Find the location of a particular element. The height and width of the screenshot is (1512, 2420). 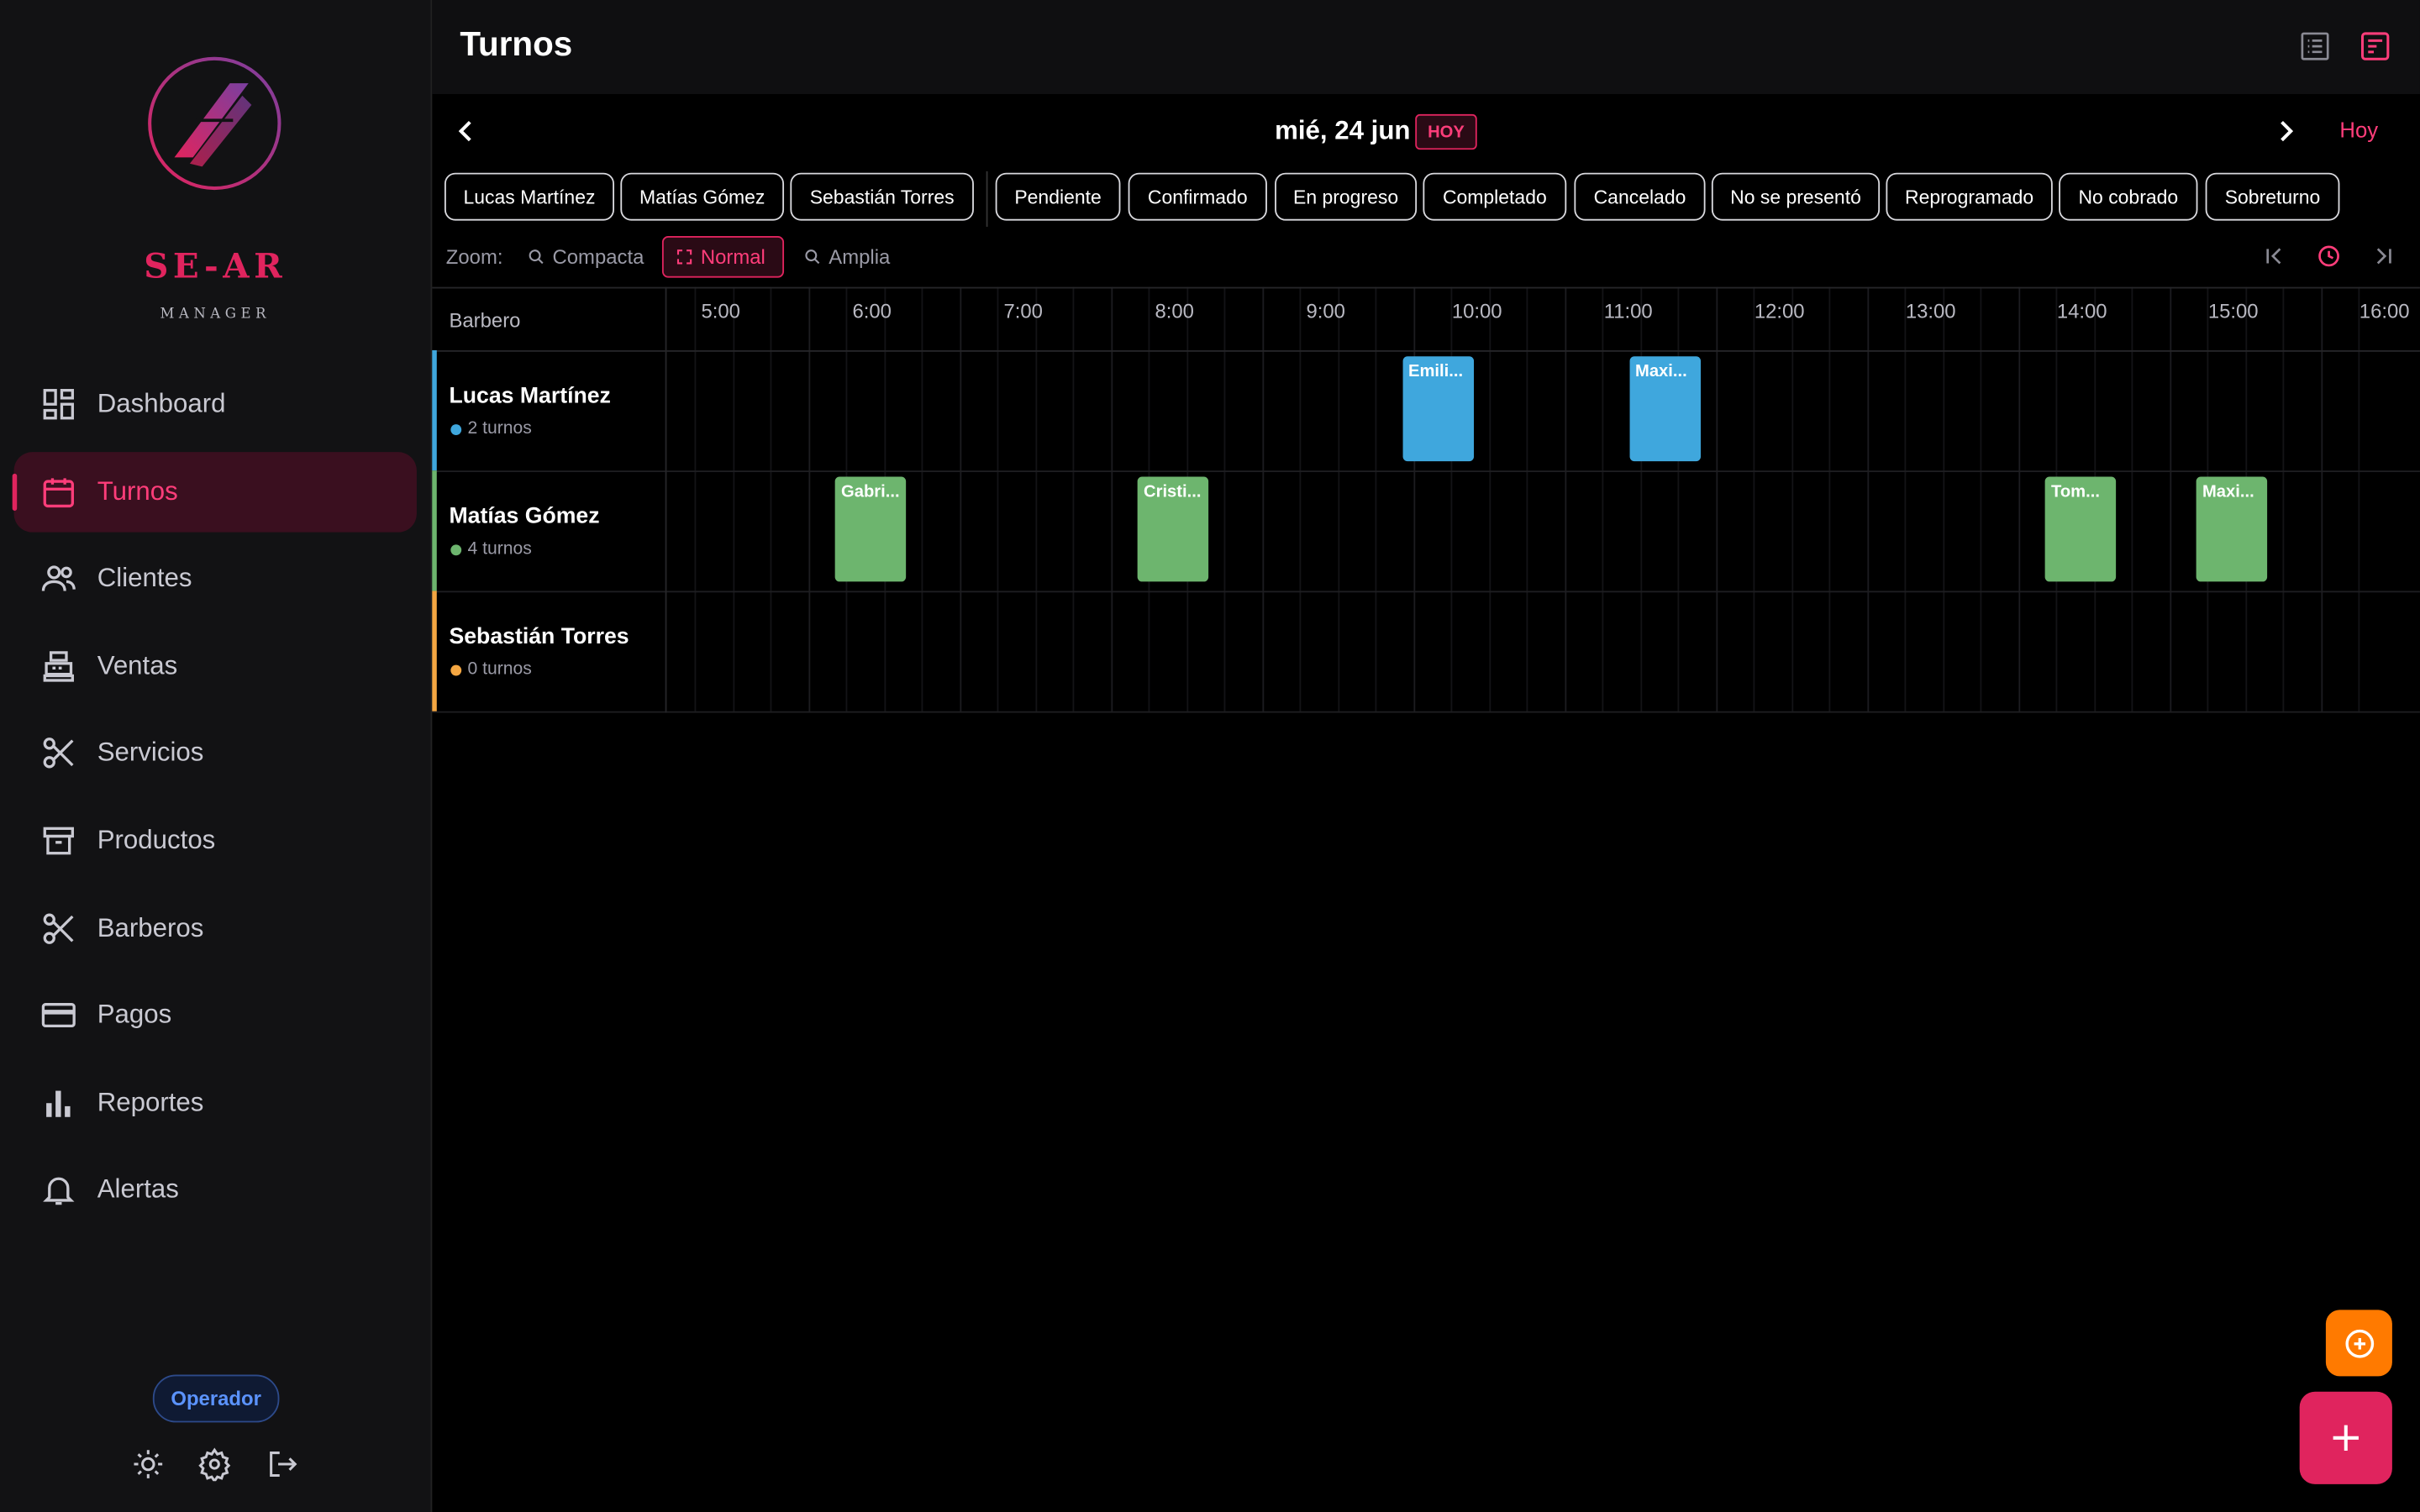

role-badge: Operador is located at coordinates (216, 1398).